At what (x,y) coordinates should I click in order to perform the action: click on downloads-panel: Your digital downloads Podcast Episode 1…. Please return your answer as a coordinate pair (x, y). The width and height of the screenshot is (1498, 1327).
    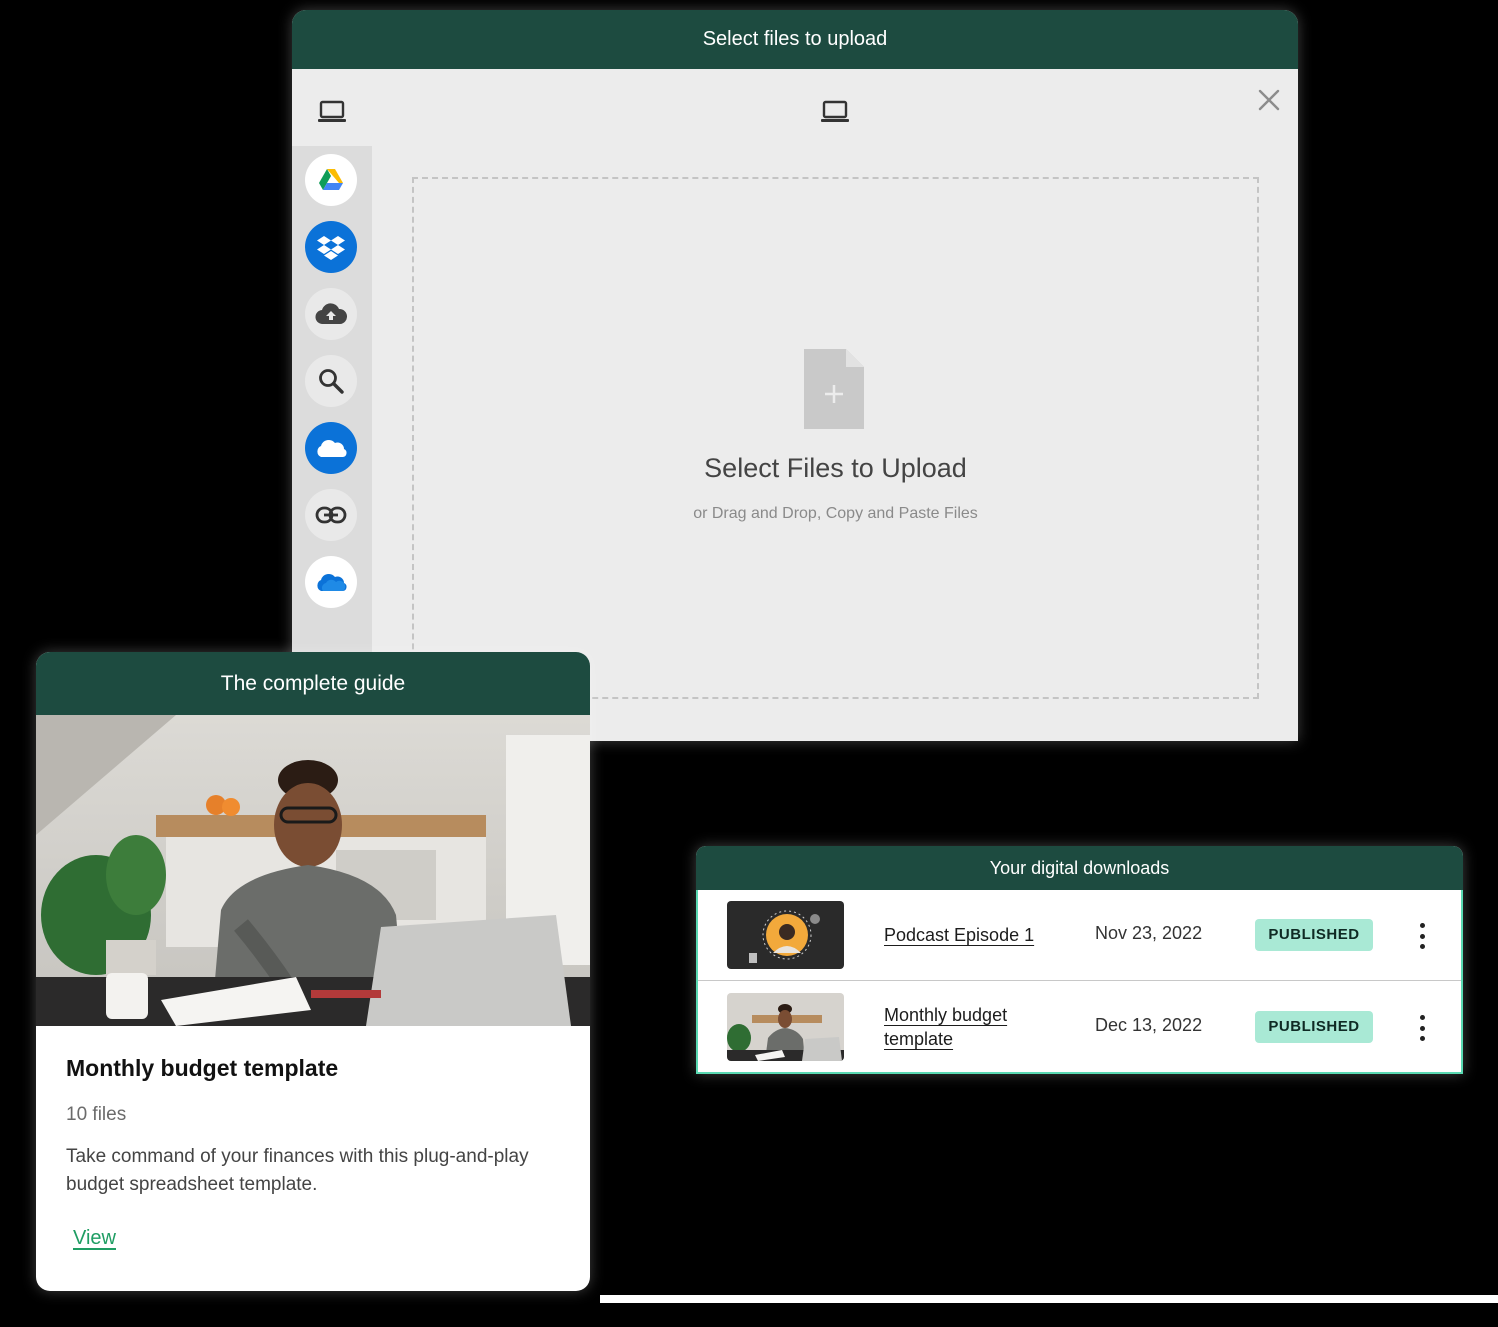
    Looking at the image, I should click on (1079, 960).